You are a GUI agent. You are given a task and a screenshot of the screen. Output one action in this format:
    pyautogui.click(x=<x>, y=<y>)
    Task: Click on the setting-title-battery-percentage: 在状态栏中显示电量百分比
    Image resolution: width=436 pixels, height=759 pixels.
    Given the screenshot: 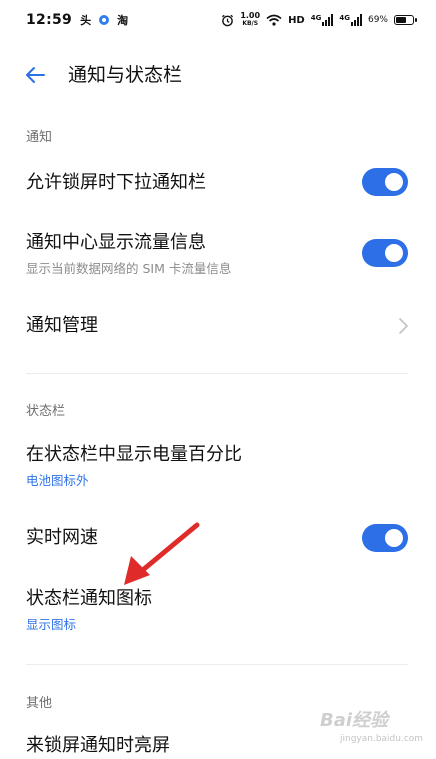 What is the action you would take?
    pyautogui.click(x=134, y=454)
    